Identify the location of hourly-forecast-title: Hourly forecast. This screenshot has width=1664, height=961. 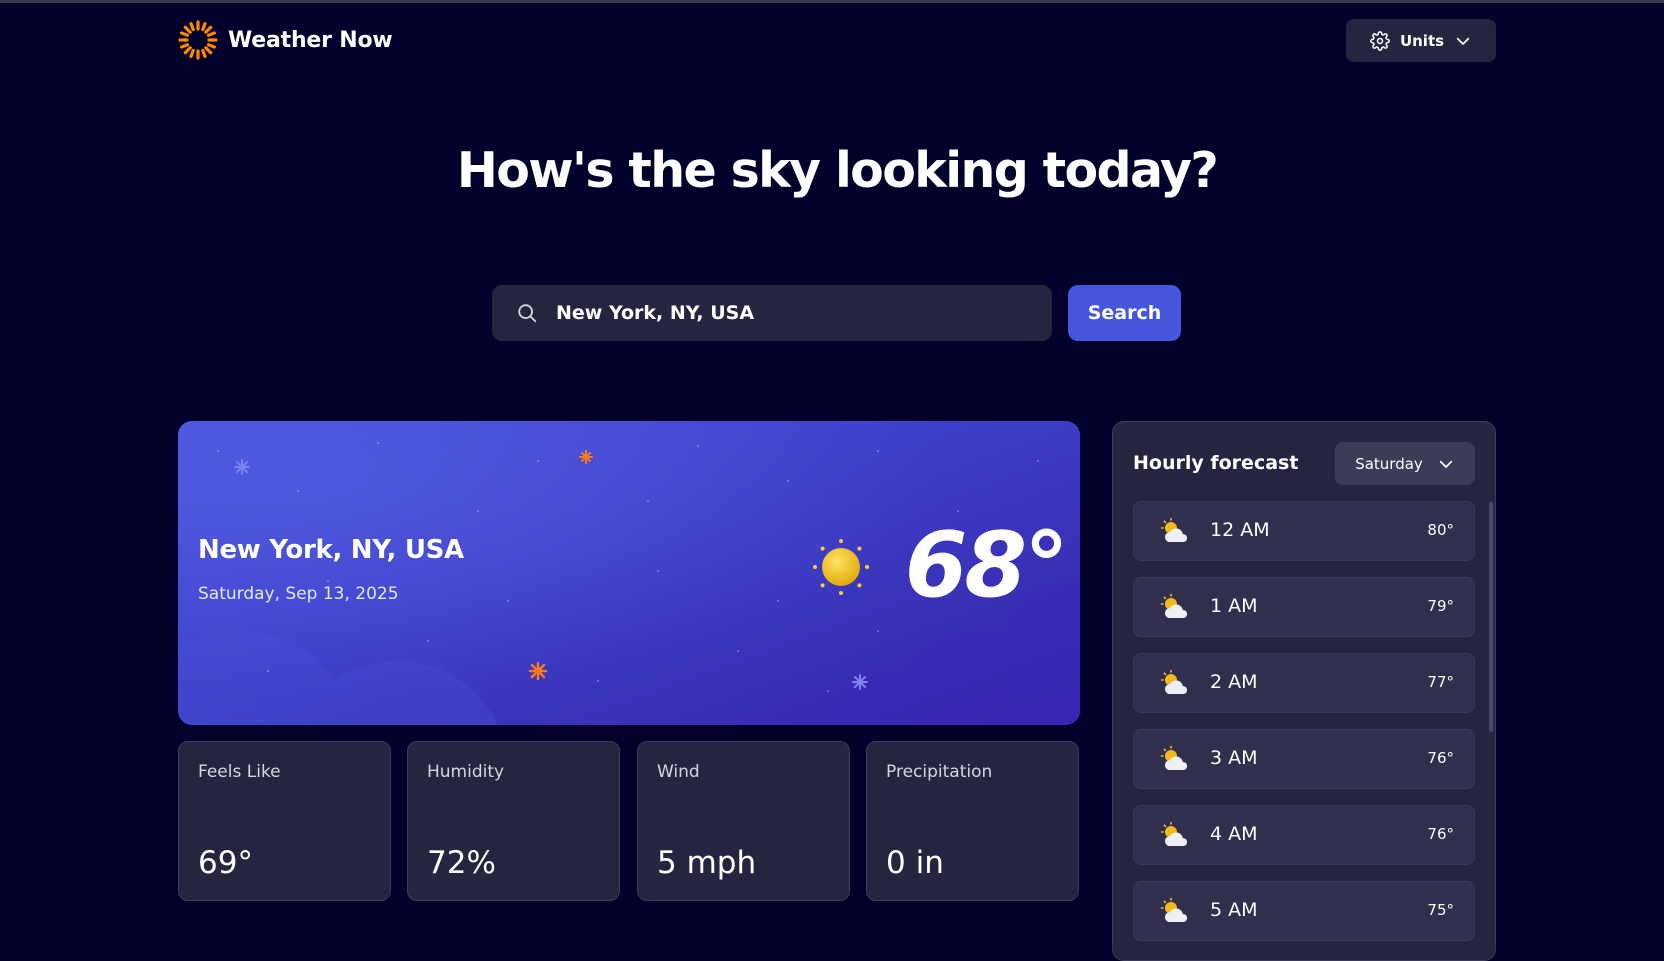
(1216, 463).